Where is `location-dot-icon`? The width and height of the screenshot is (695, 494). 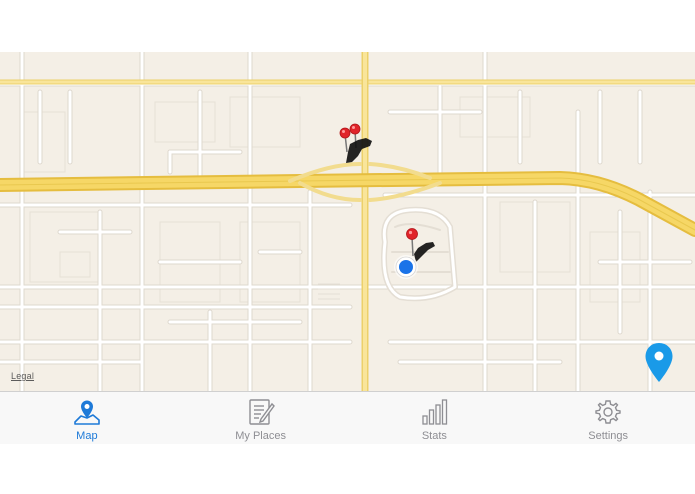
location-dot-icon is located at coordinates (406, 267).